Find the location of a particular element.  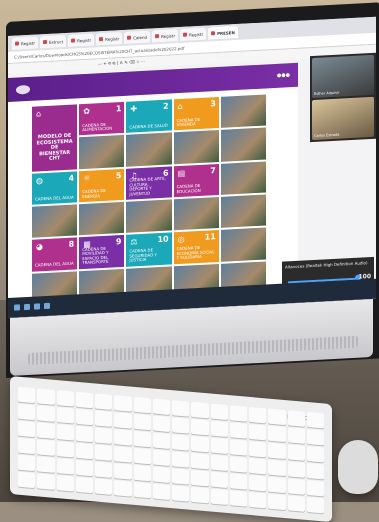

windows-icon is located at coordinates (17, 307).